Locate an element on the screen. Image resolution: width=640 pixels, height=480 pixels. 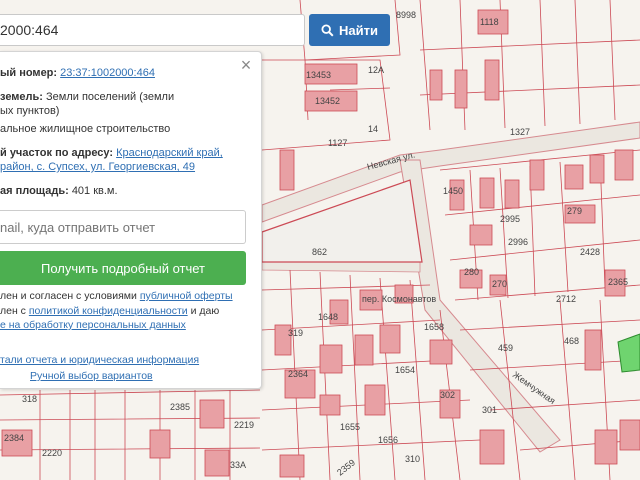
address-row: й участок по адресу: Краснодарский край, is located at coordinates (111, 153).